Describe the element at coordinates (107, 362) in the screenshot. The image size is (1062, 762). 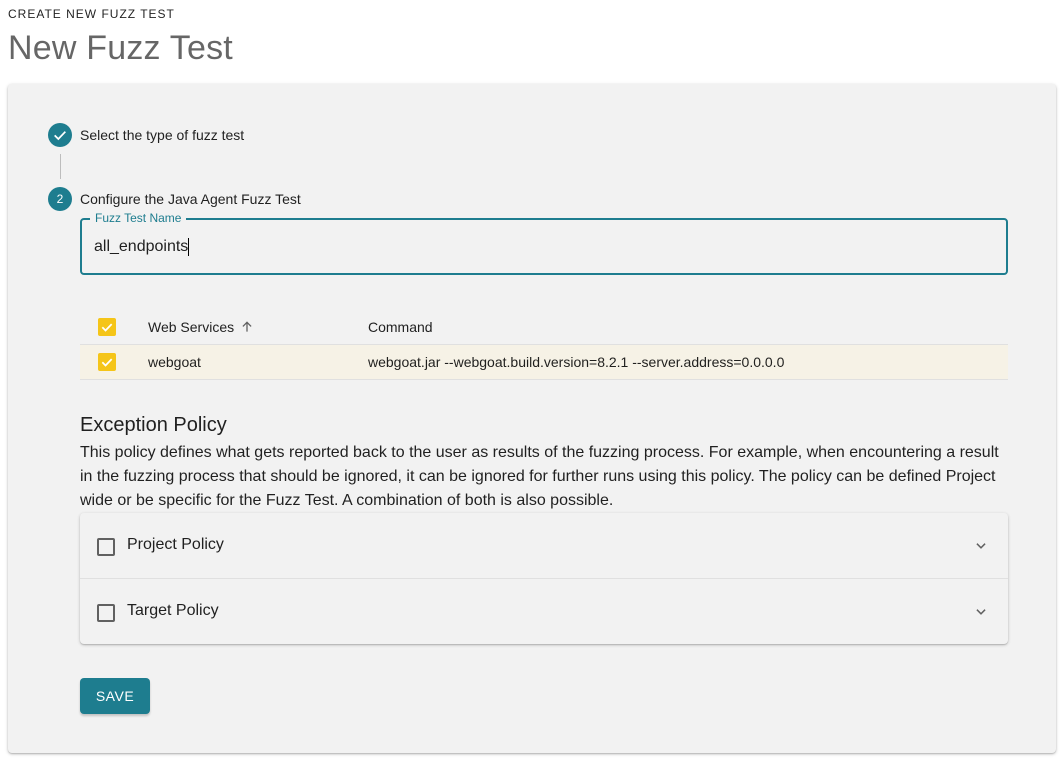
I see `row-checkbox` at that location.